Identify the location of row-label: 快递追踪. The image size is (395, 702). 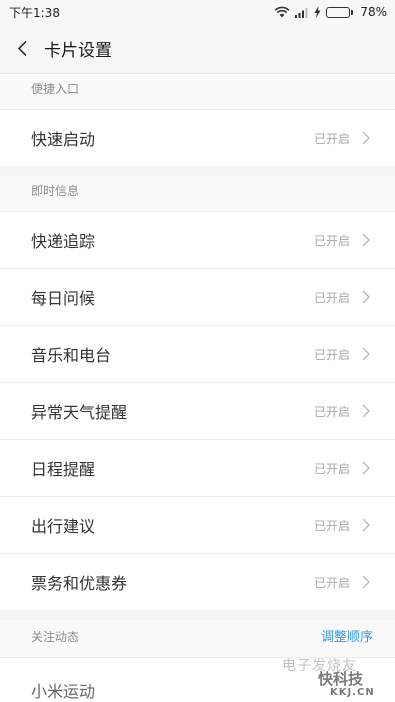
(63, 241).